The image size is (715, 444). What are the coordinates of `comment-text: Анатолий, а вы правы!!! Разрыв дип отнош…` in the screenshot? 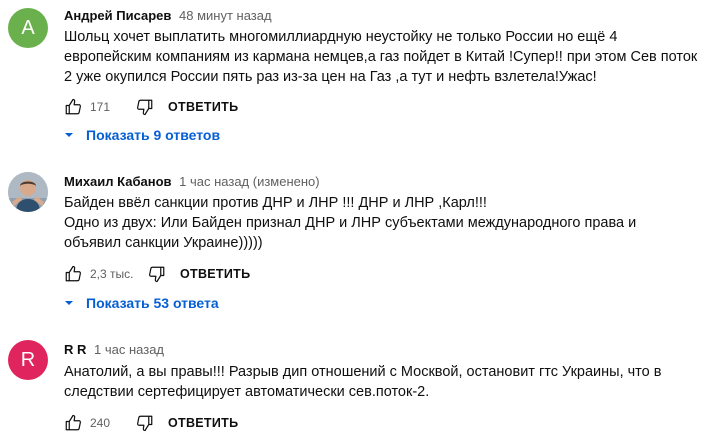 It's located at (363, 382).